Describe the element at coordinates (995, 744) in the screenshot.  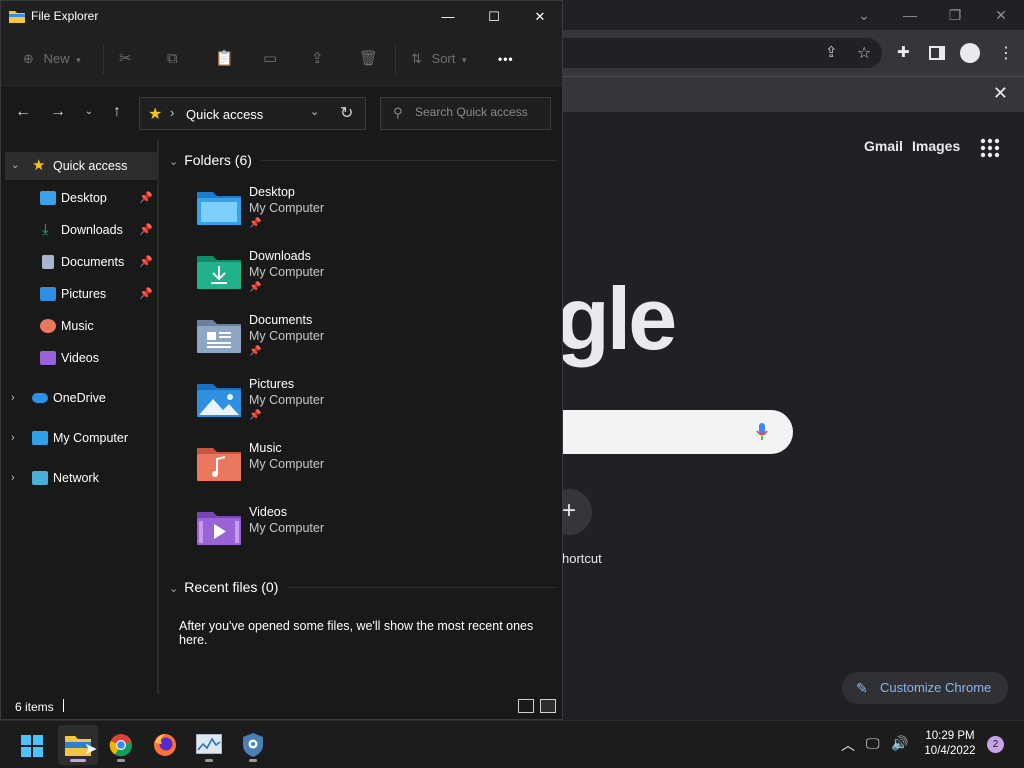
I see `notification-badge: 2` at that location.